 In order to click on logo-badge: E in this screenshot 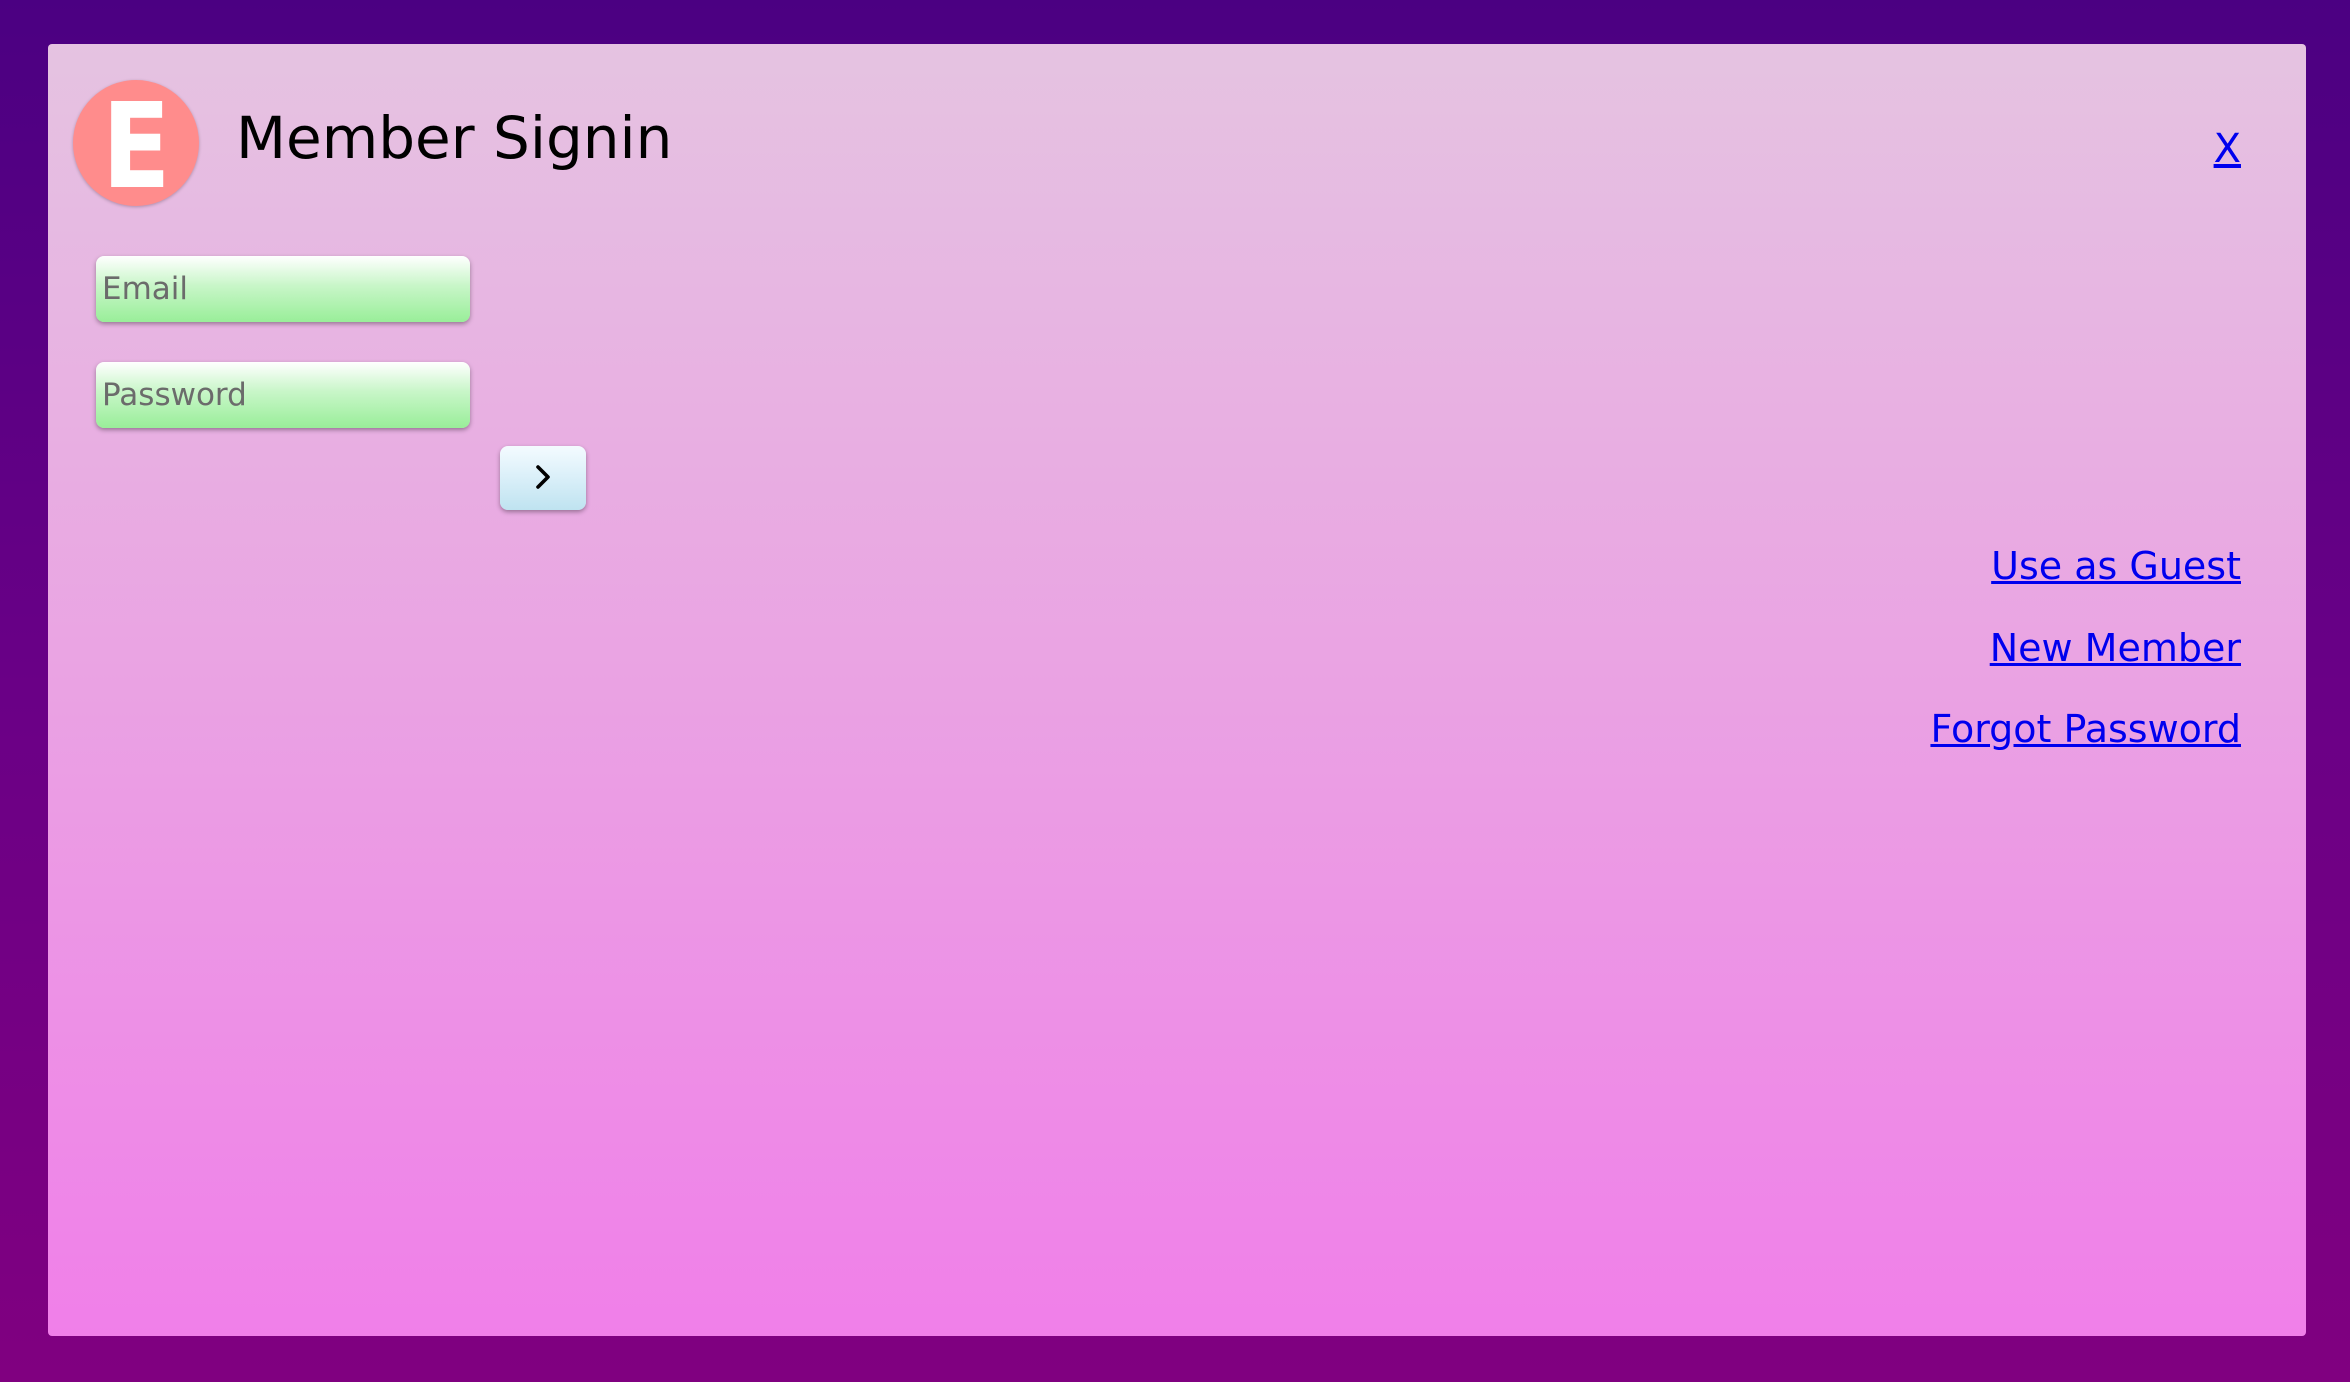, I will do `click(136, 143)`.